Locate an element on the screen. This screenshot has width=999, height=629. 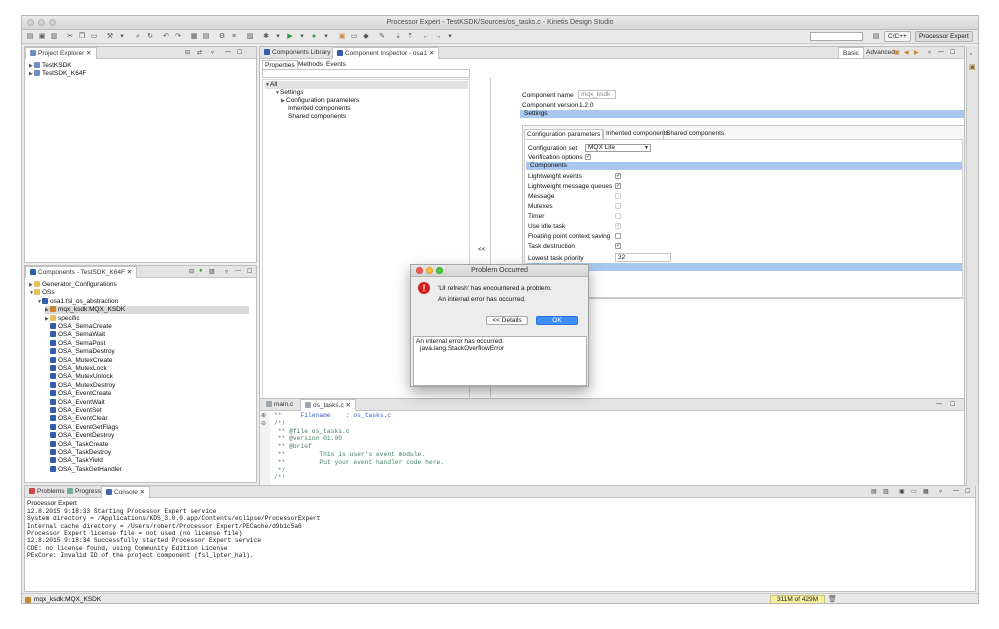
tab-project-explorer: Project Explorer ✕ is located at coordinates (61, 53).